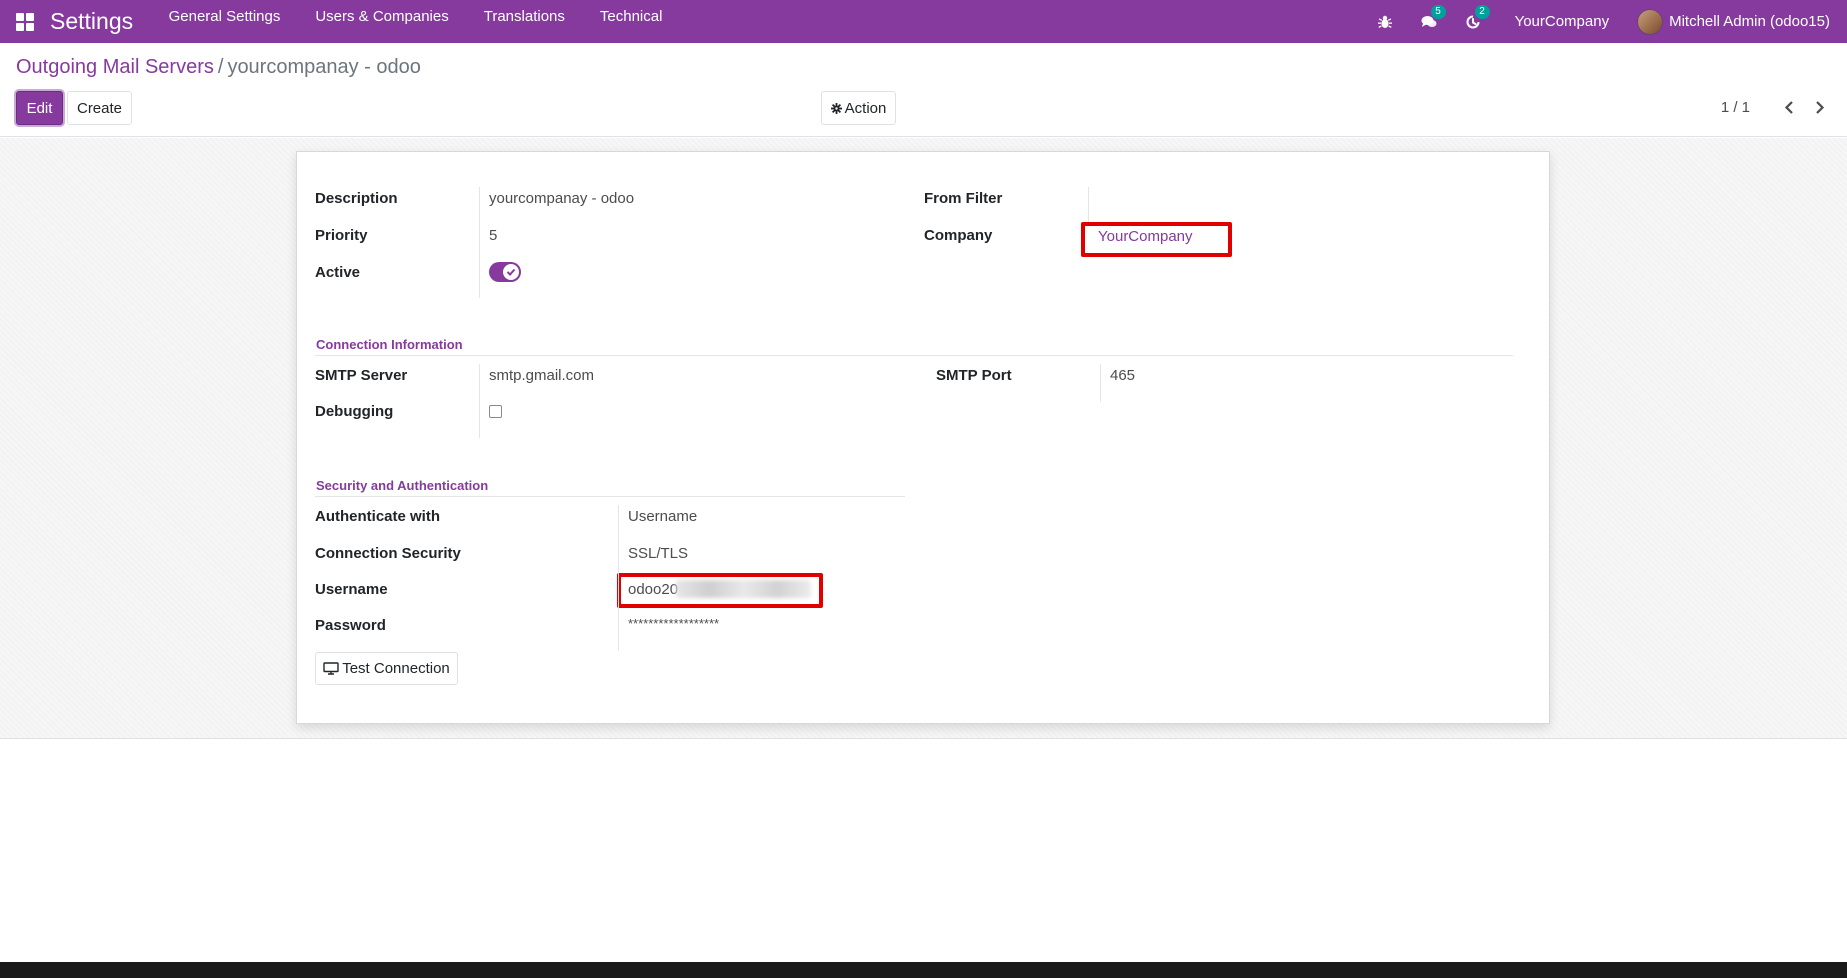 The height and width of the screenshot is (978, 1847). What do you see at coordinates (495, 411) in the screenshot?
I see `debugging-checkbox` at bounding box center [495, 411].